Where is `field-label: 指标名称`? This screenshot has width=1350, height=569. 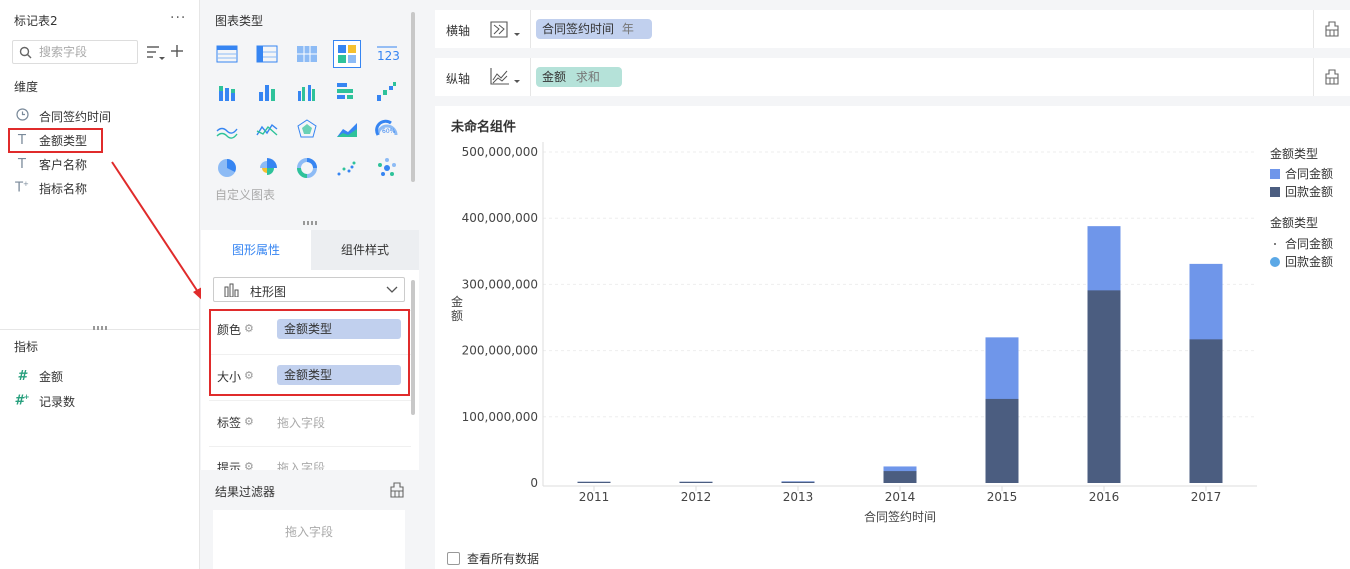 field-label: 指标名称 is located at coordinates (63, 188).